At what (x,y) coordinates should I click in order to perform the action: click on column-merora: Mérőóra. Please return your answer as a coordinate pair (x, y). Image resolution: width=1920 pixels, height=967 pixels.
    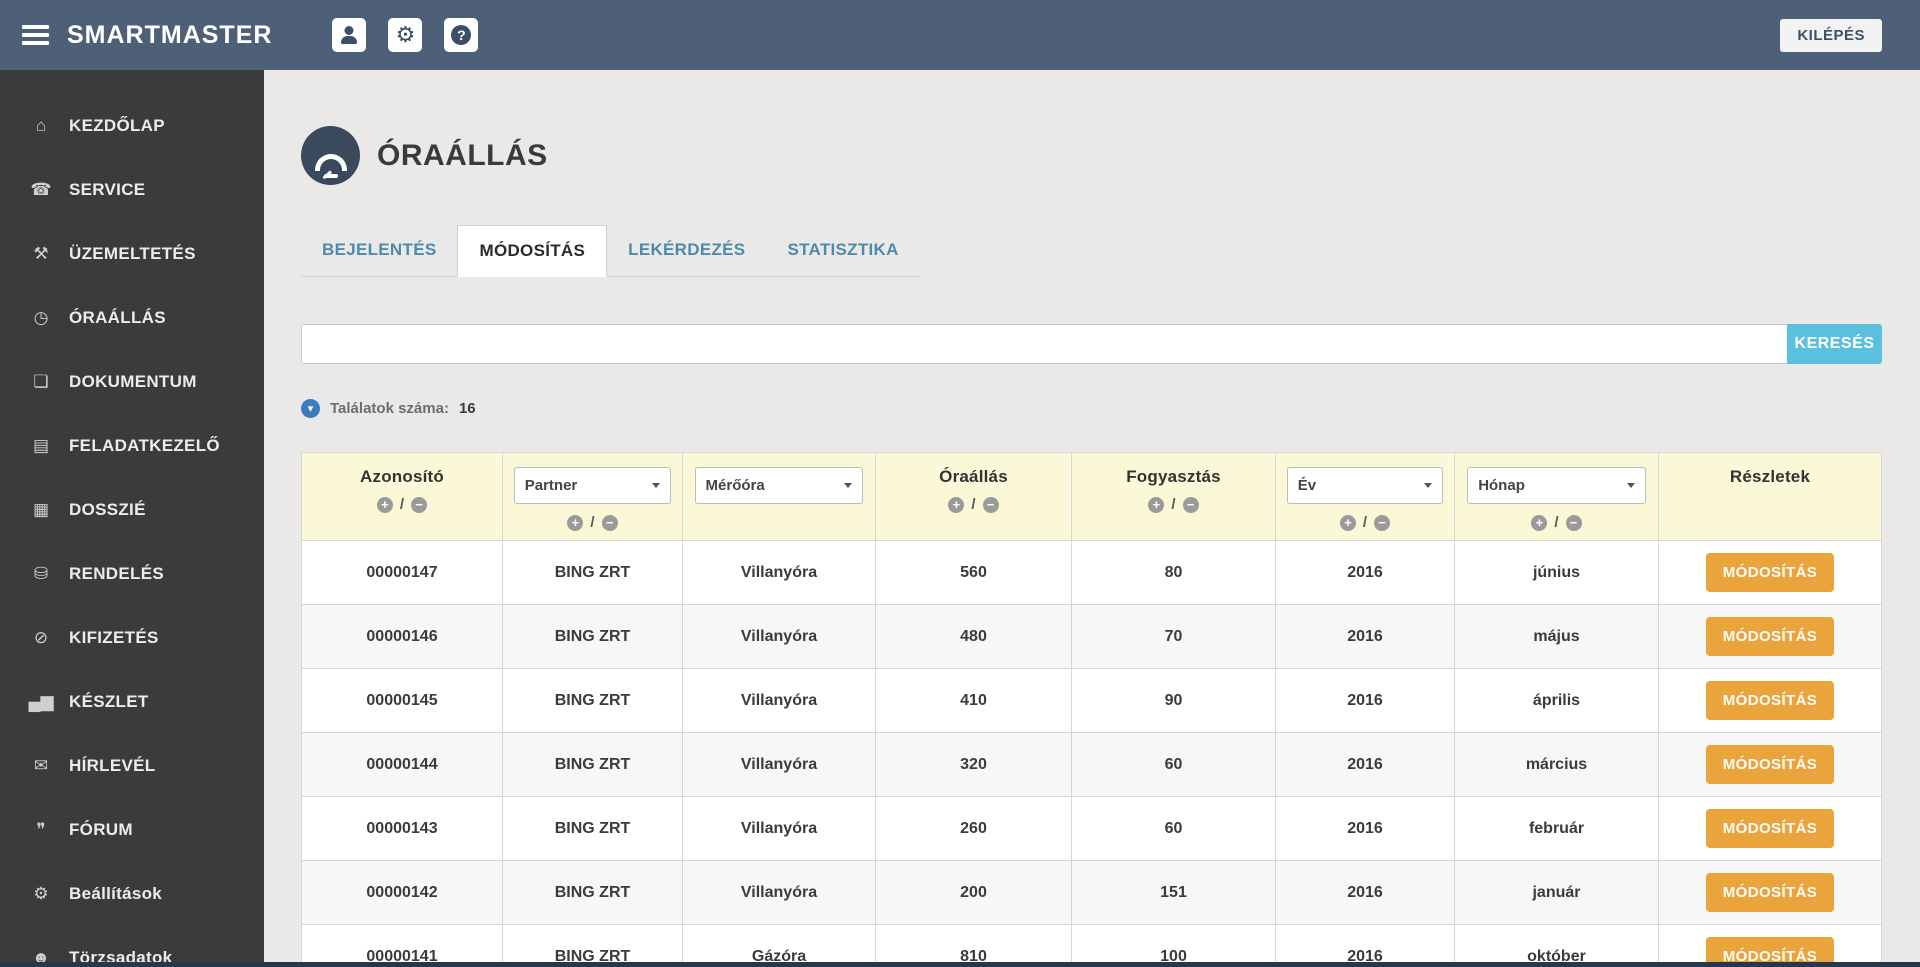
    Looking at the image, I should click on (779, 496).